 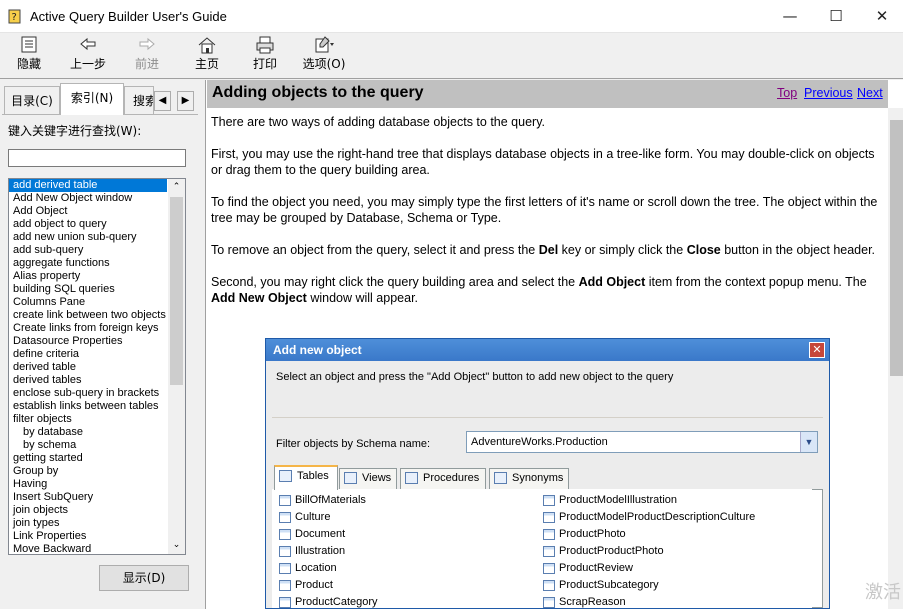 I want to click on index-list-item: aggregate functions, so click(x=97, y=263).